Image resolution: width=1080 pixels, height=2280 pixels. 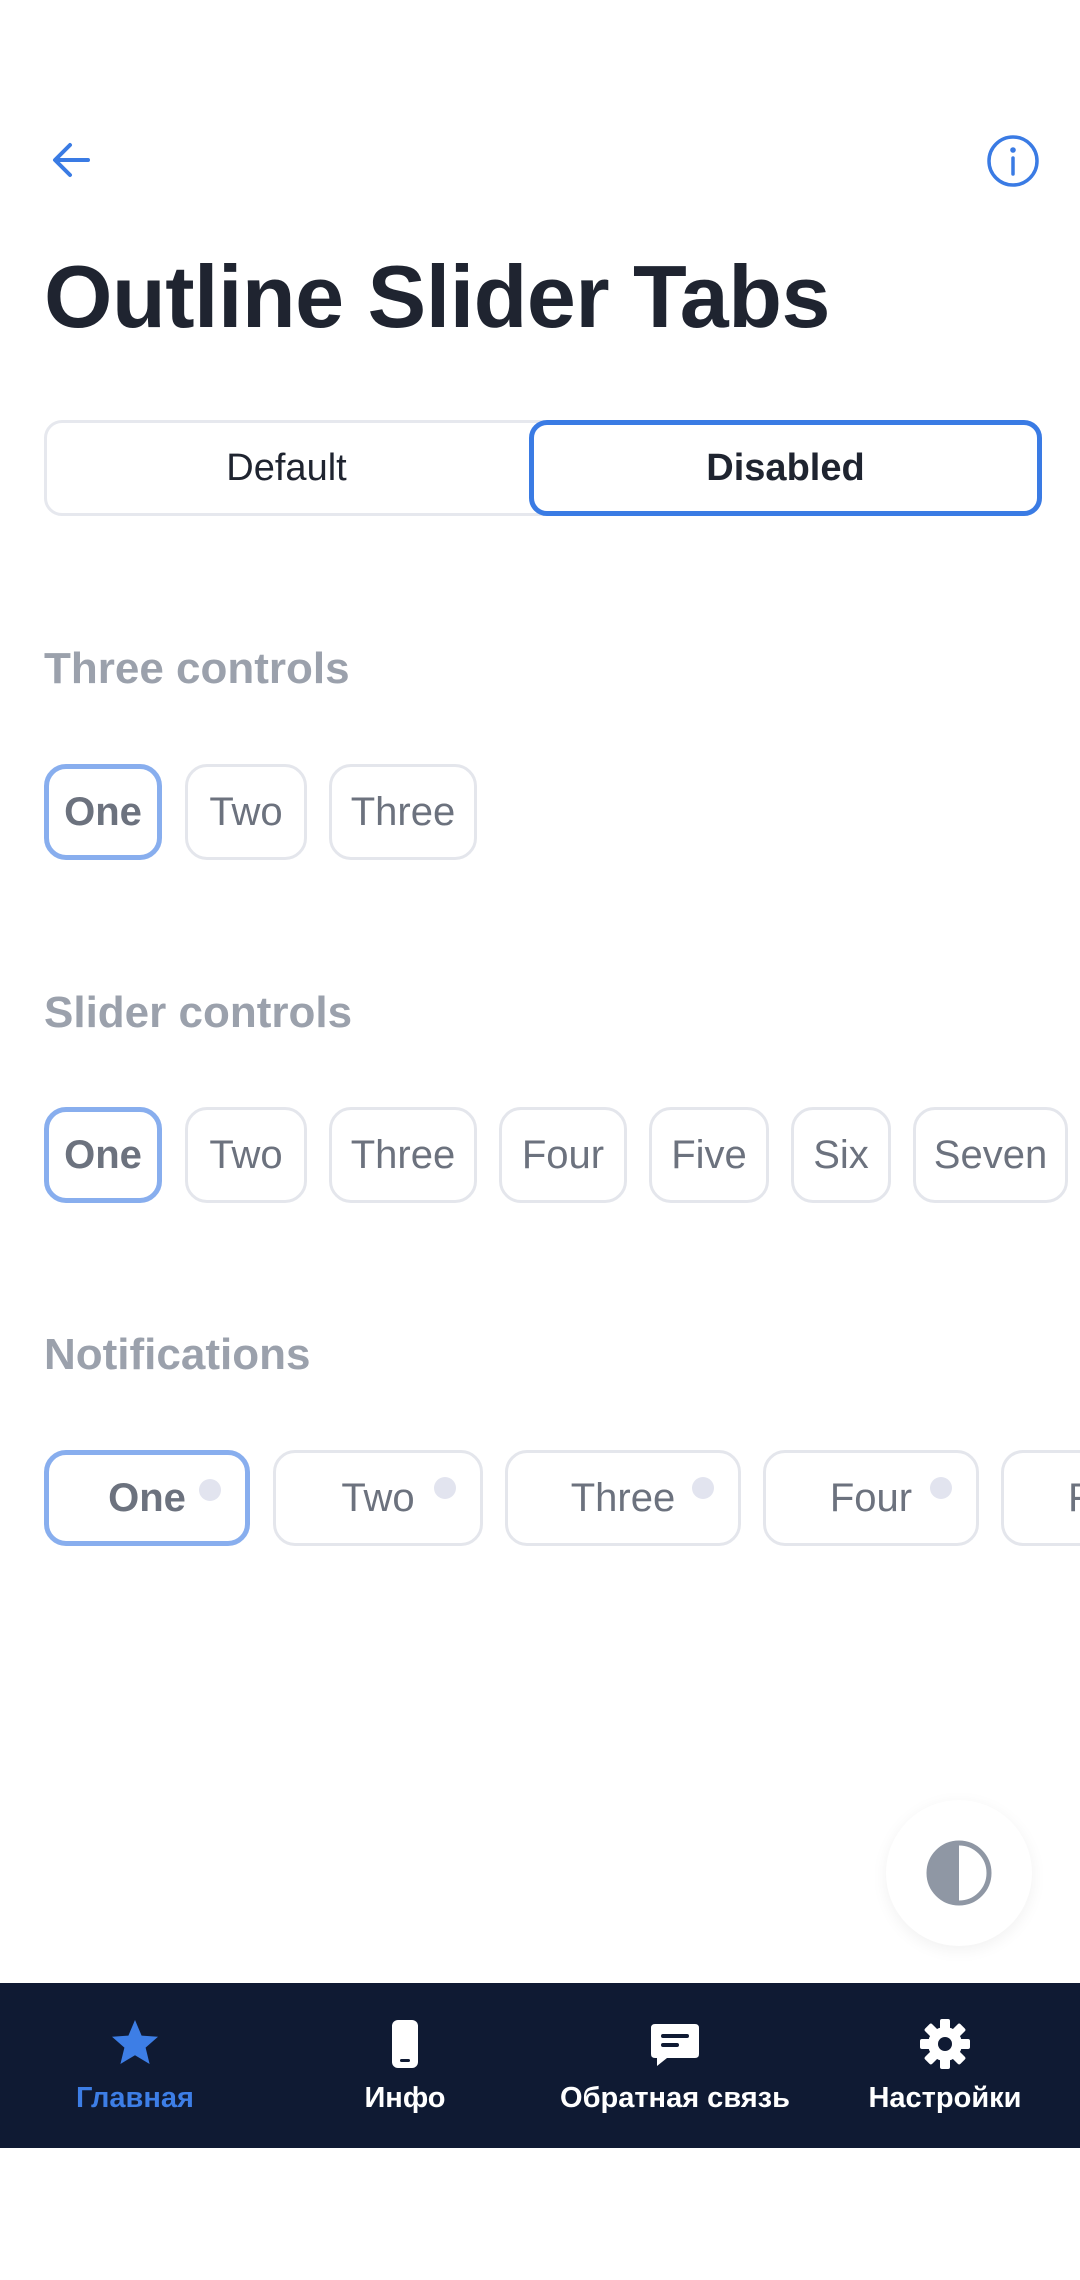 I want to click on chip-label: Four, so click(x=871, y=1497).